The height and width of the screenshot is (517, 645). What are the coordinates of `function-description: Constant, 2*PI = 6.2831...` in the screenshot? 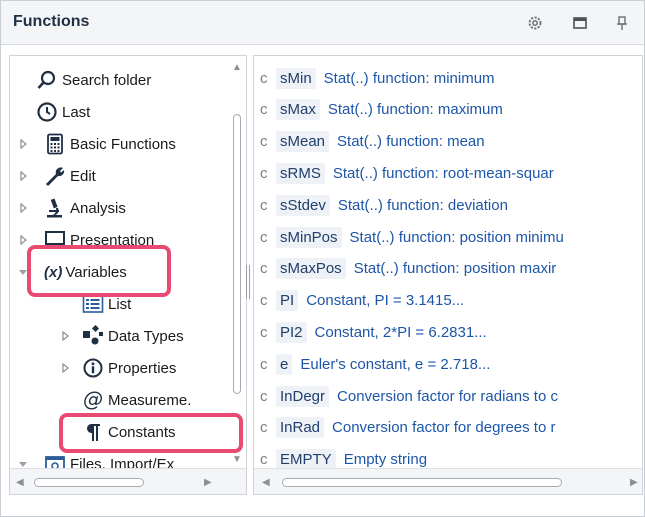 It's located at (400, 332).